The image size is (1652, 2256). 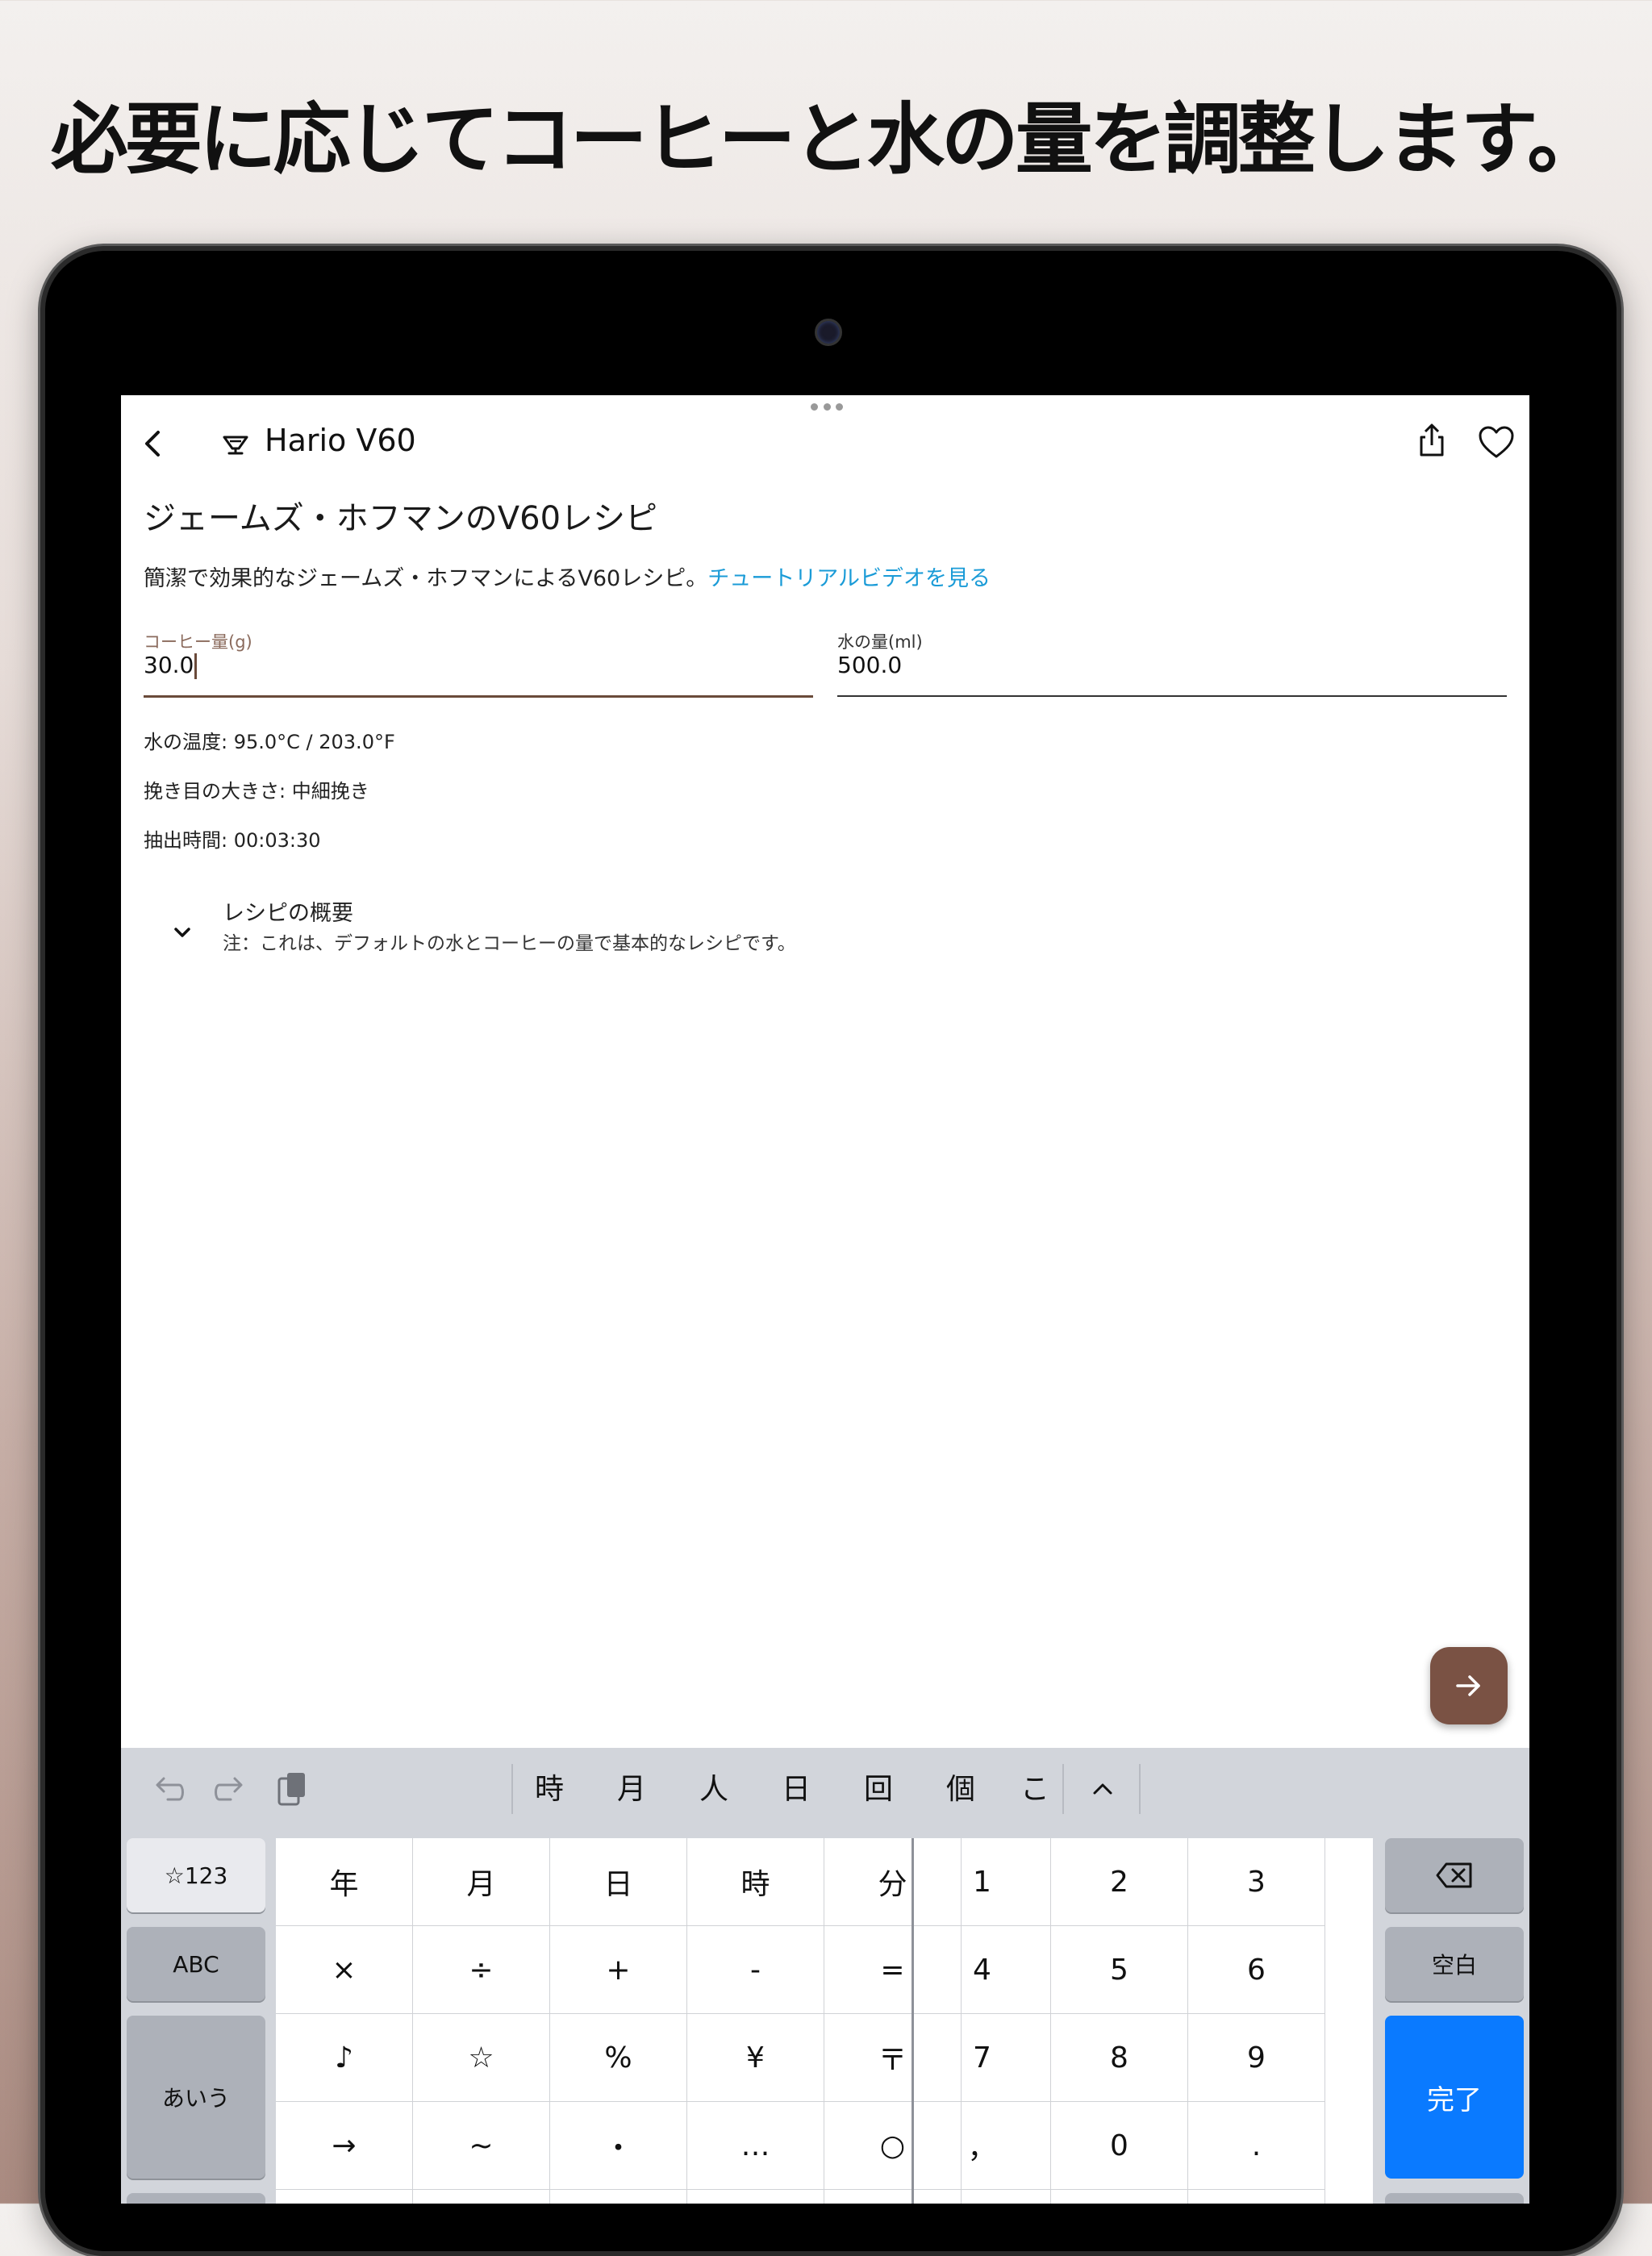 I want to click on favorite-button, so click(x=1496, y=443).